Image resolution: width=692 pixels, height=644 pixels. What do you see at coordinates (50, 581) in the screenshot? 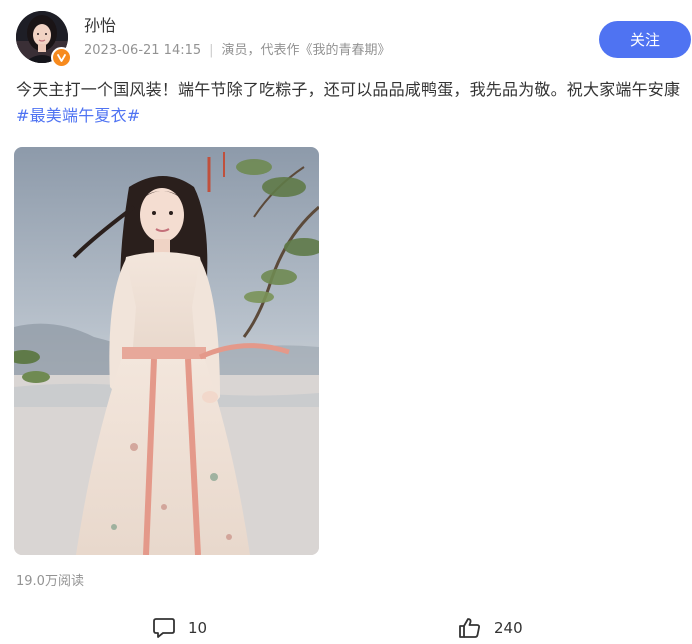
I see `read-count: 19.0万阅读` at bounding box center [50, 581].